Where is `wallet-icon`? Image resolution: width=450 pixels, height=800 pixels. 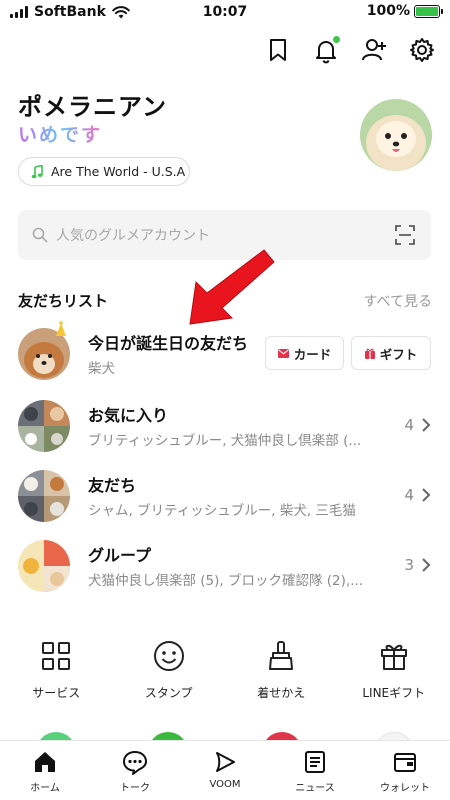
wallet-icon is located at coordinates (405, 762).